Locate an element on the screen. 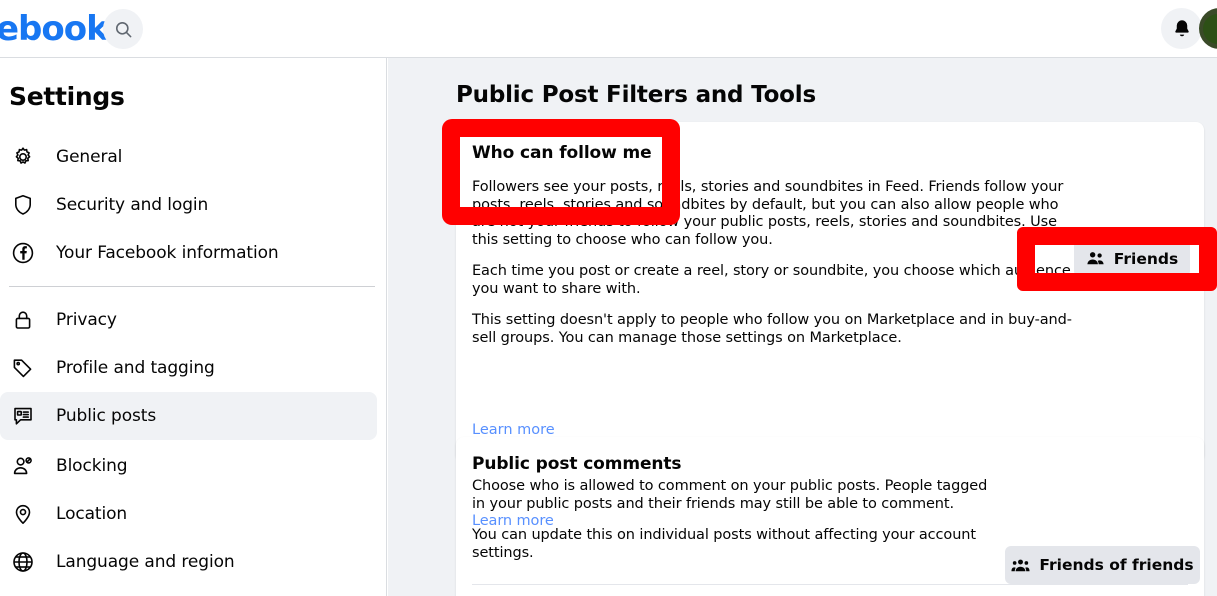  two-people-icon is located at coordinates (1095, 258).